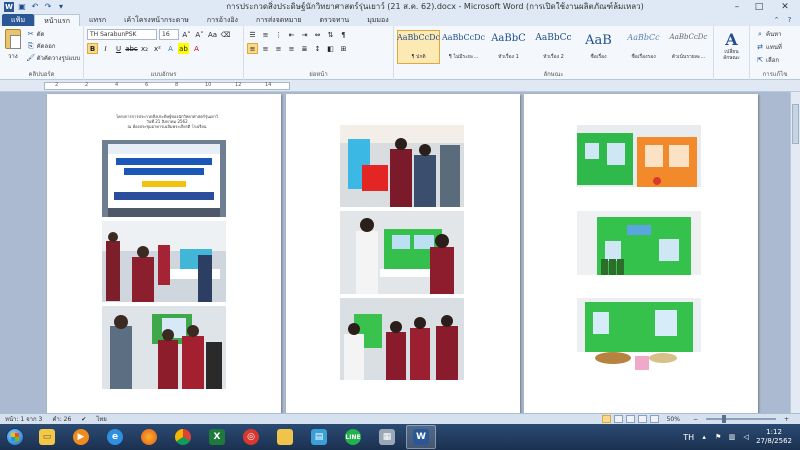 This screenshot has height=450, width=800. What do you see at coordinates (789, 19) in the screenshot?
I see `help-icon: ?` at bounding box center [789, 19].